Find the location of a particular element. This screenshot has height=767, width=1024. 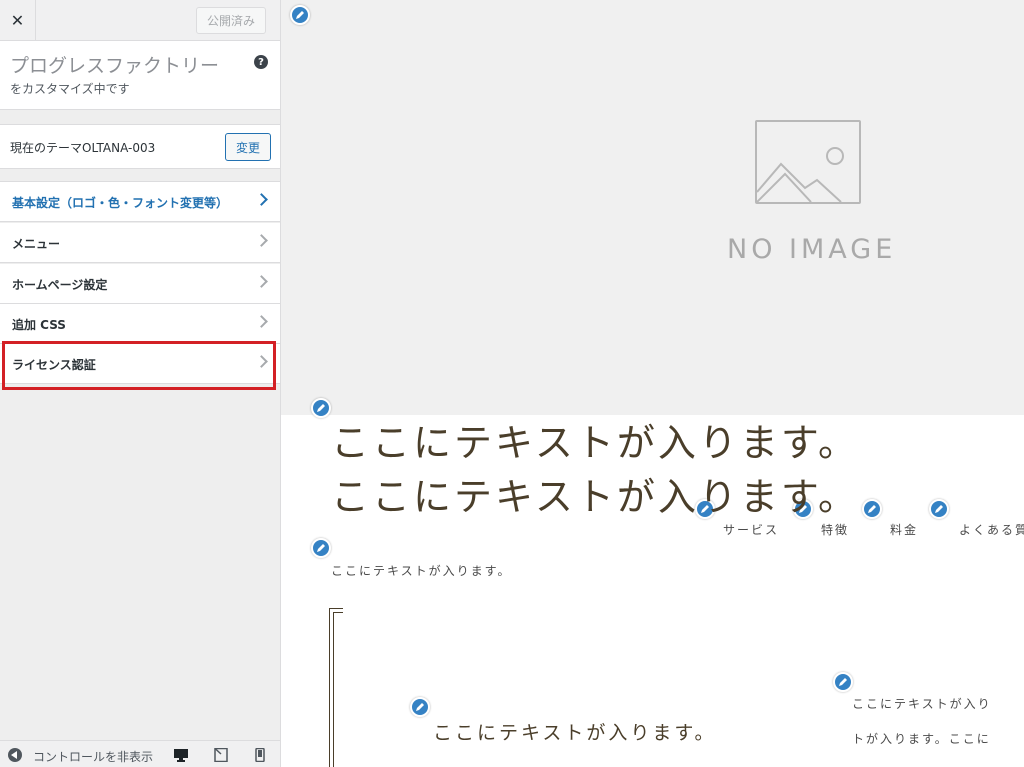

sidebar-item-label: 追加 CSS is located at coordinates (39, 325).